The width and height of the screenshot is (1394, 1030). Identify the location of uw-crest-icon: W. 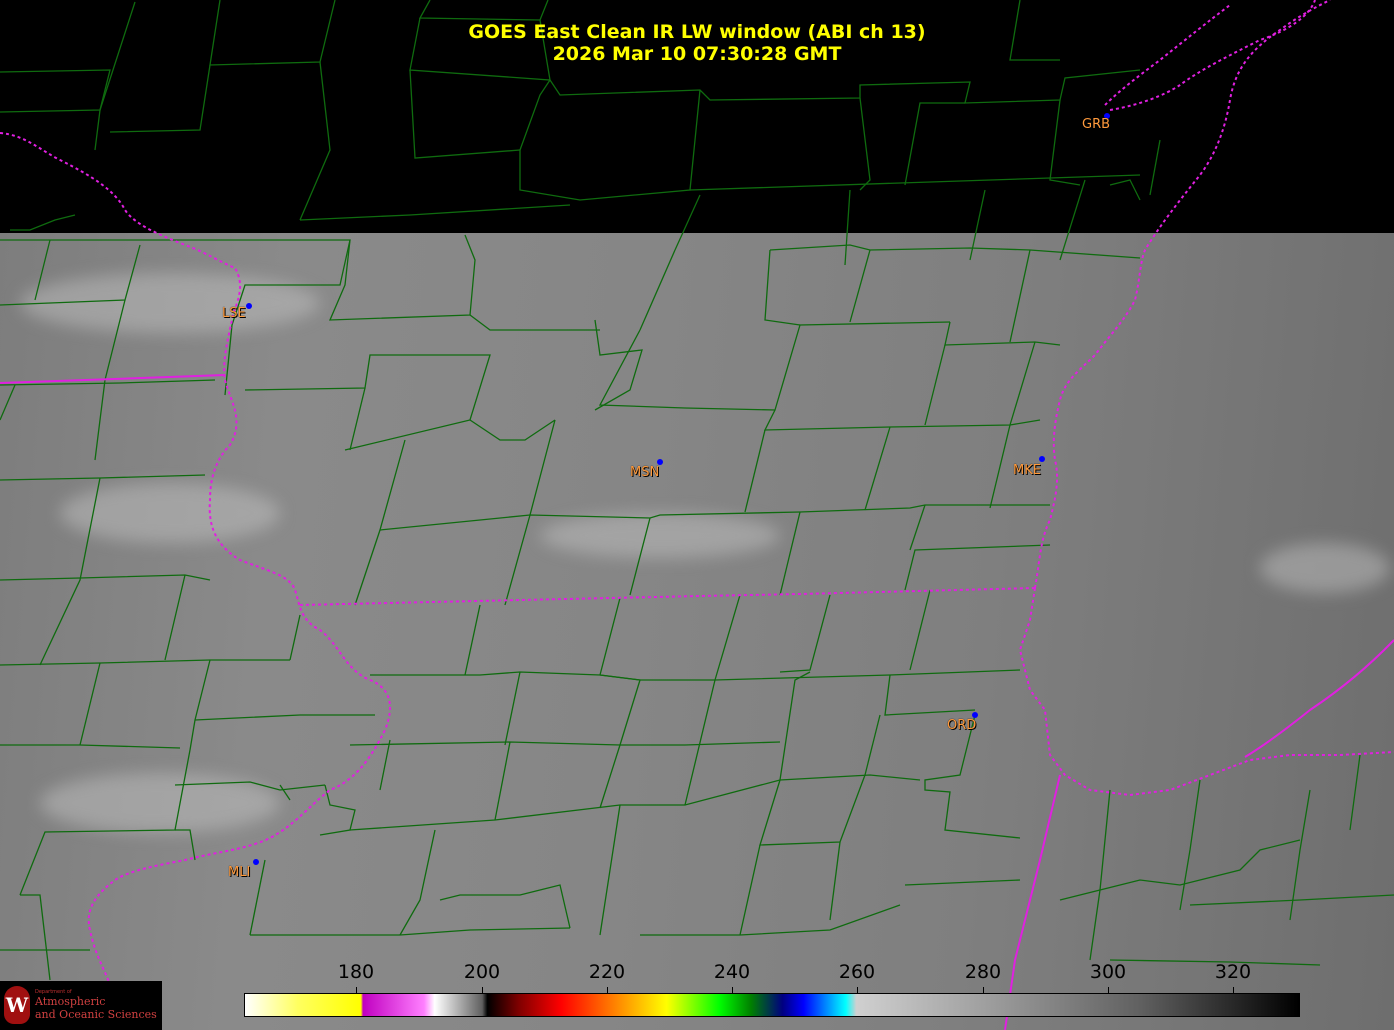
(17, 1005).